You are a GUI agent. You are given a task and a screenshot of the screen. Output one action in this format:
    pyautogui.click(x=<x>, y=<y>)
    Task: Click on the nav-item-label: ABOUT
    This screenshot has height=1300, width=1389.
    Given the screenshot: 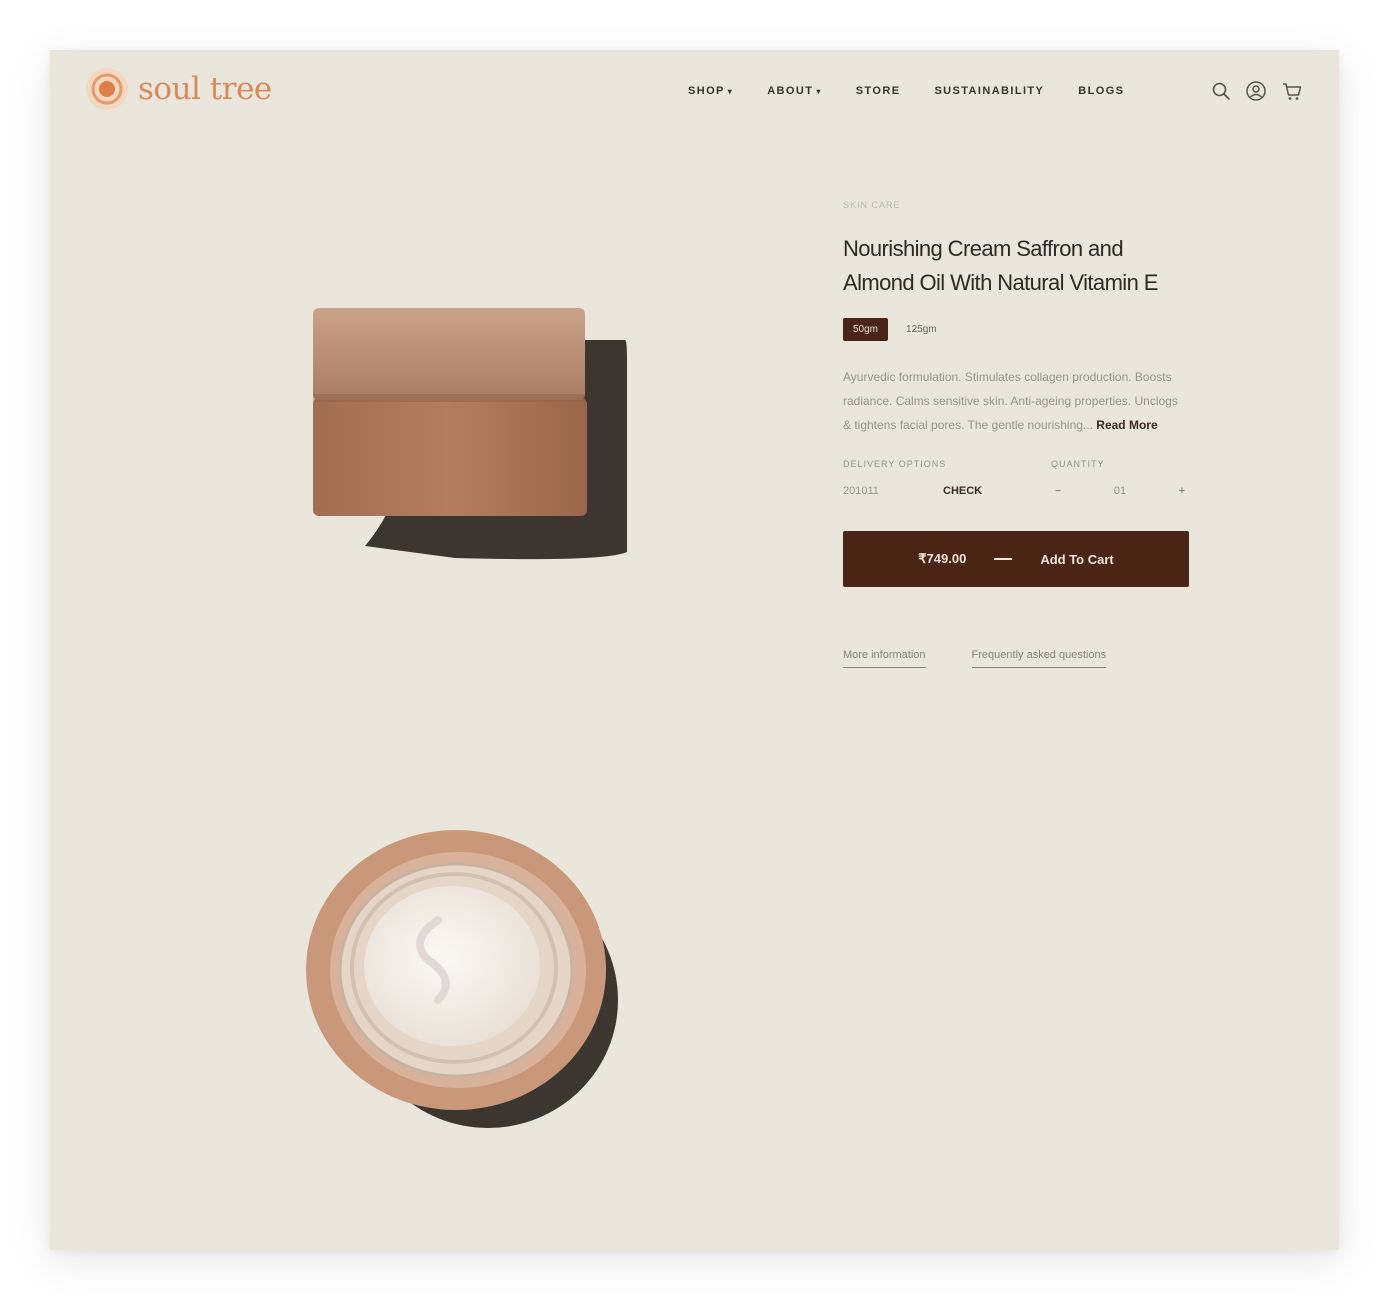 What is the action you would take?
    pyautogui.click(x=790, y=91)
    